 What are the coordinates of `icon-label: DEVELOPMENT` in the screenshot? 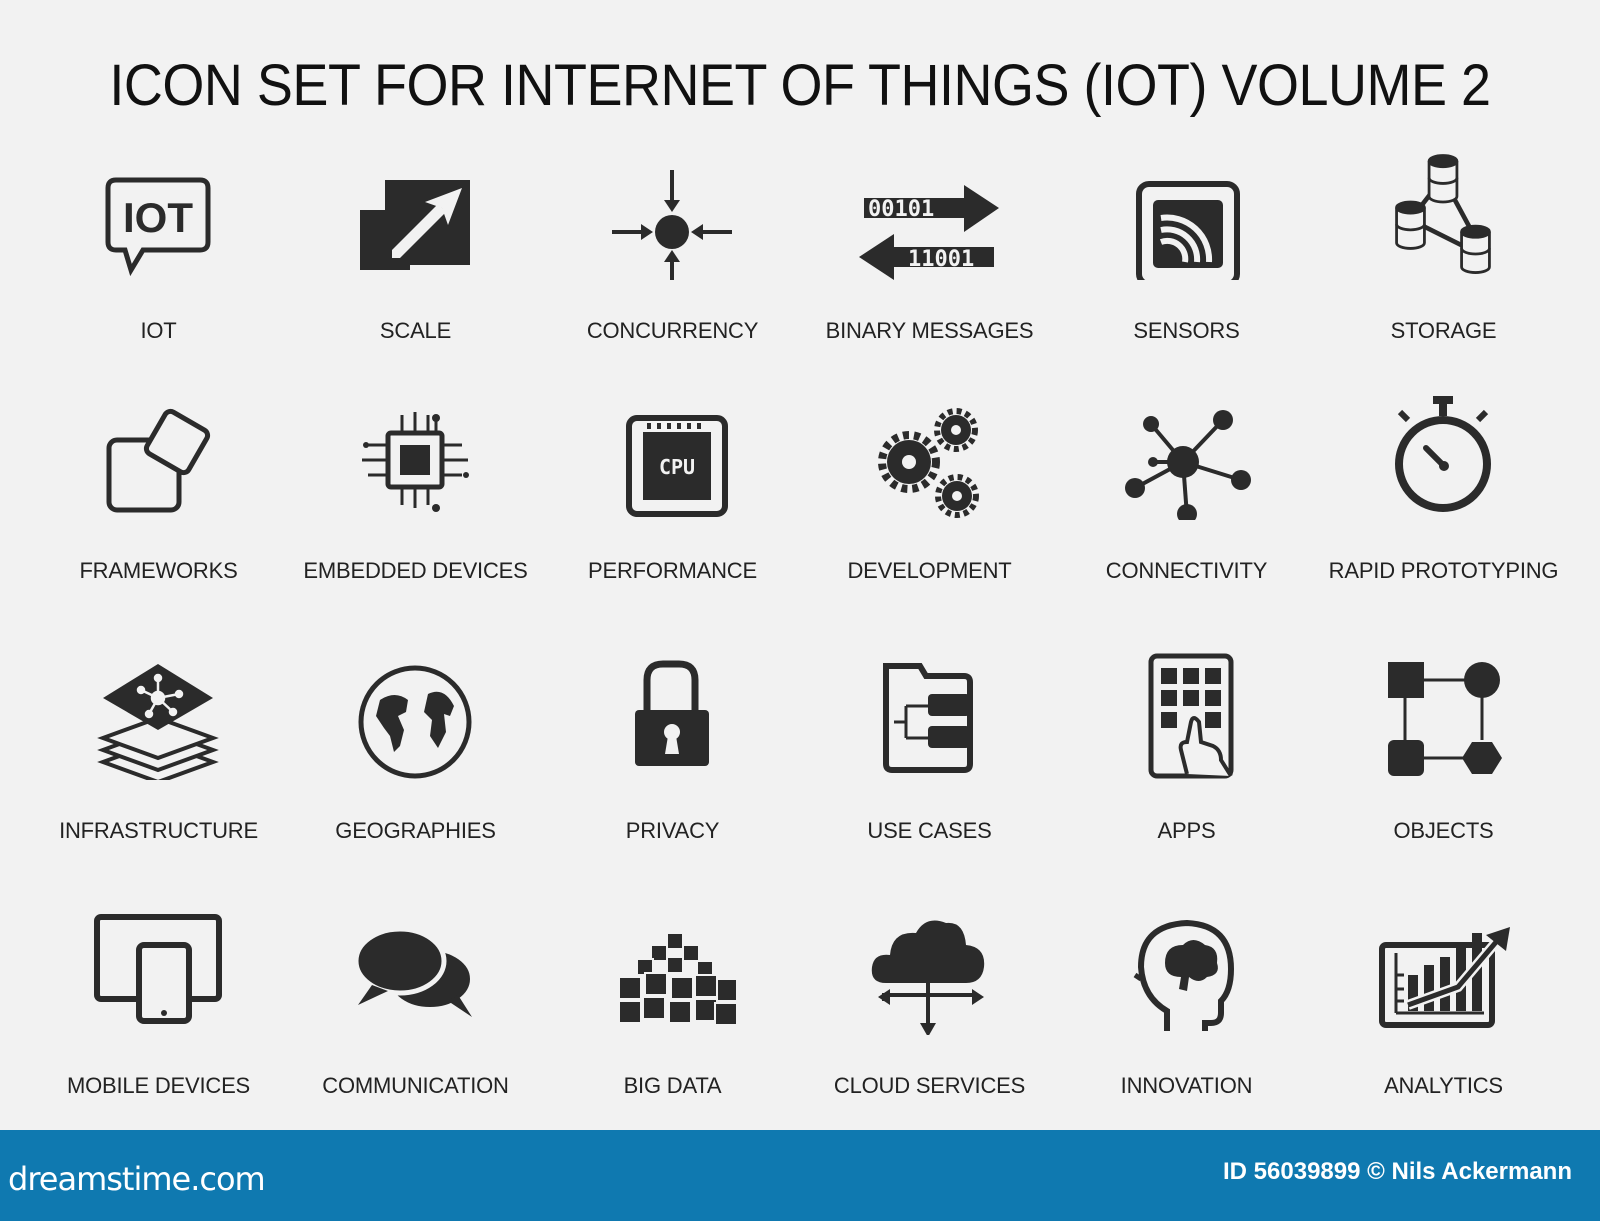 It's located at (929, 570).